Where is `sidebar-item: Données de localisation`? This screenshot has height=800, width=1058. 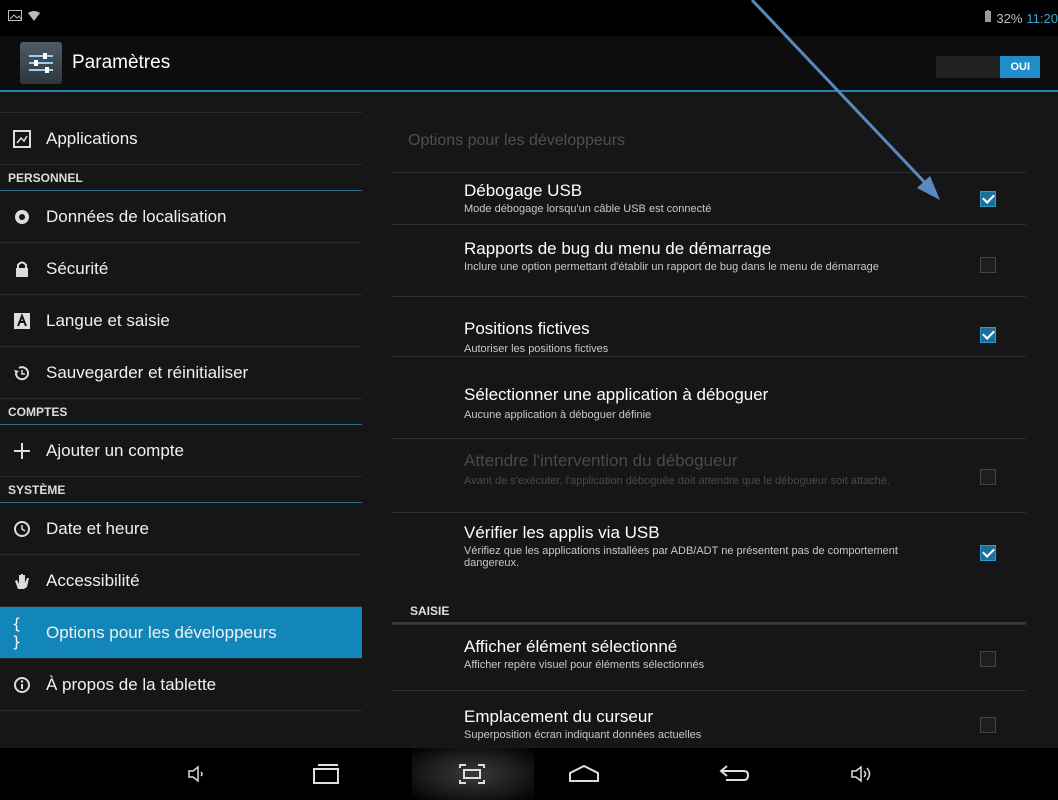
sidebar-item: Données de localisation is located at coordinates (181, 217).